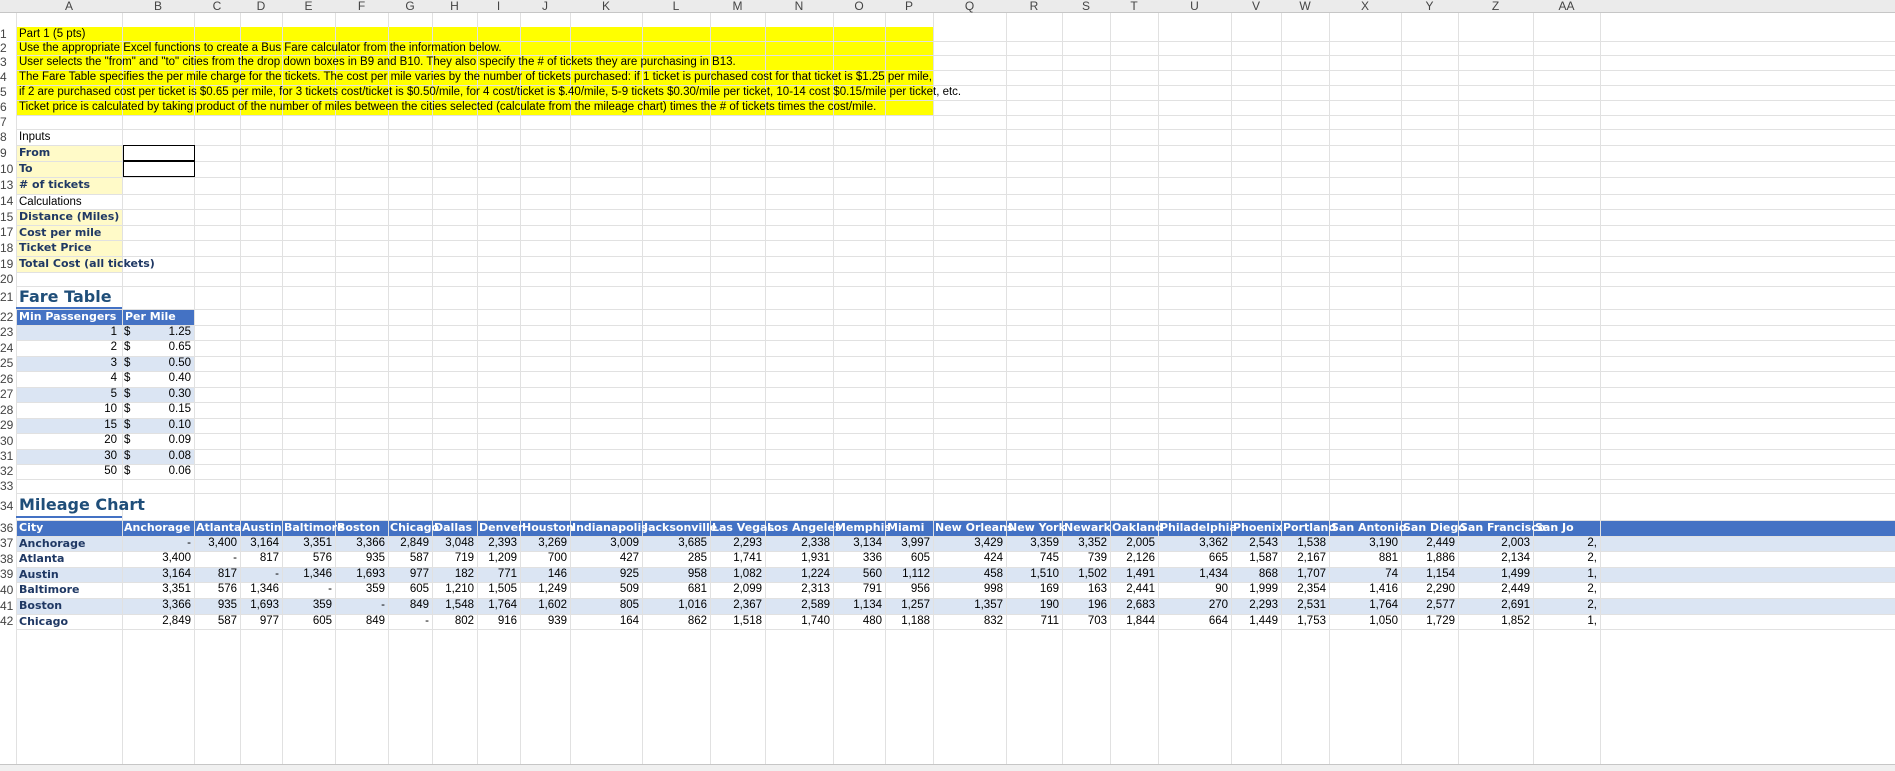 This screenshot has height=771, width=1895. I want to click on row-header: 24, so click(8, 346).